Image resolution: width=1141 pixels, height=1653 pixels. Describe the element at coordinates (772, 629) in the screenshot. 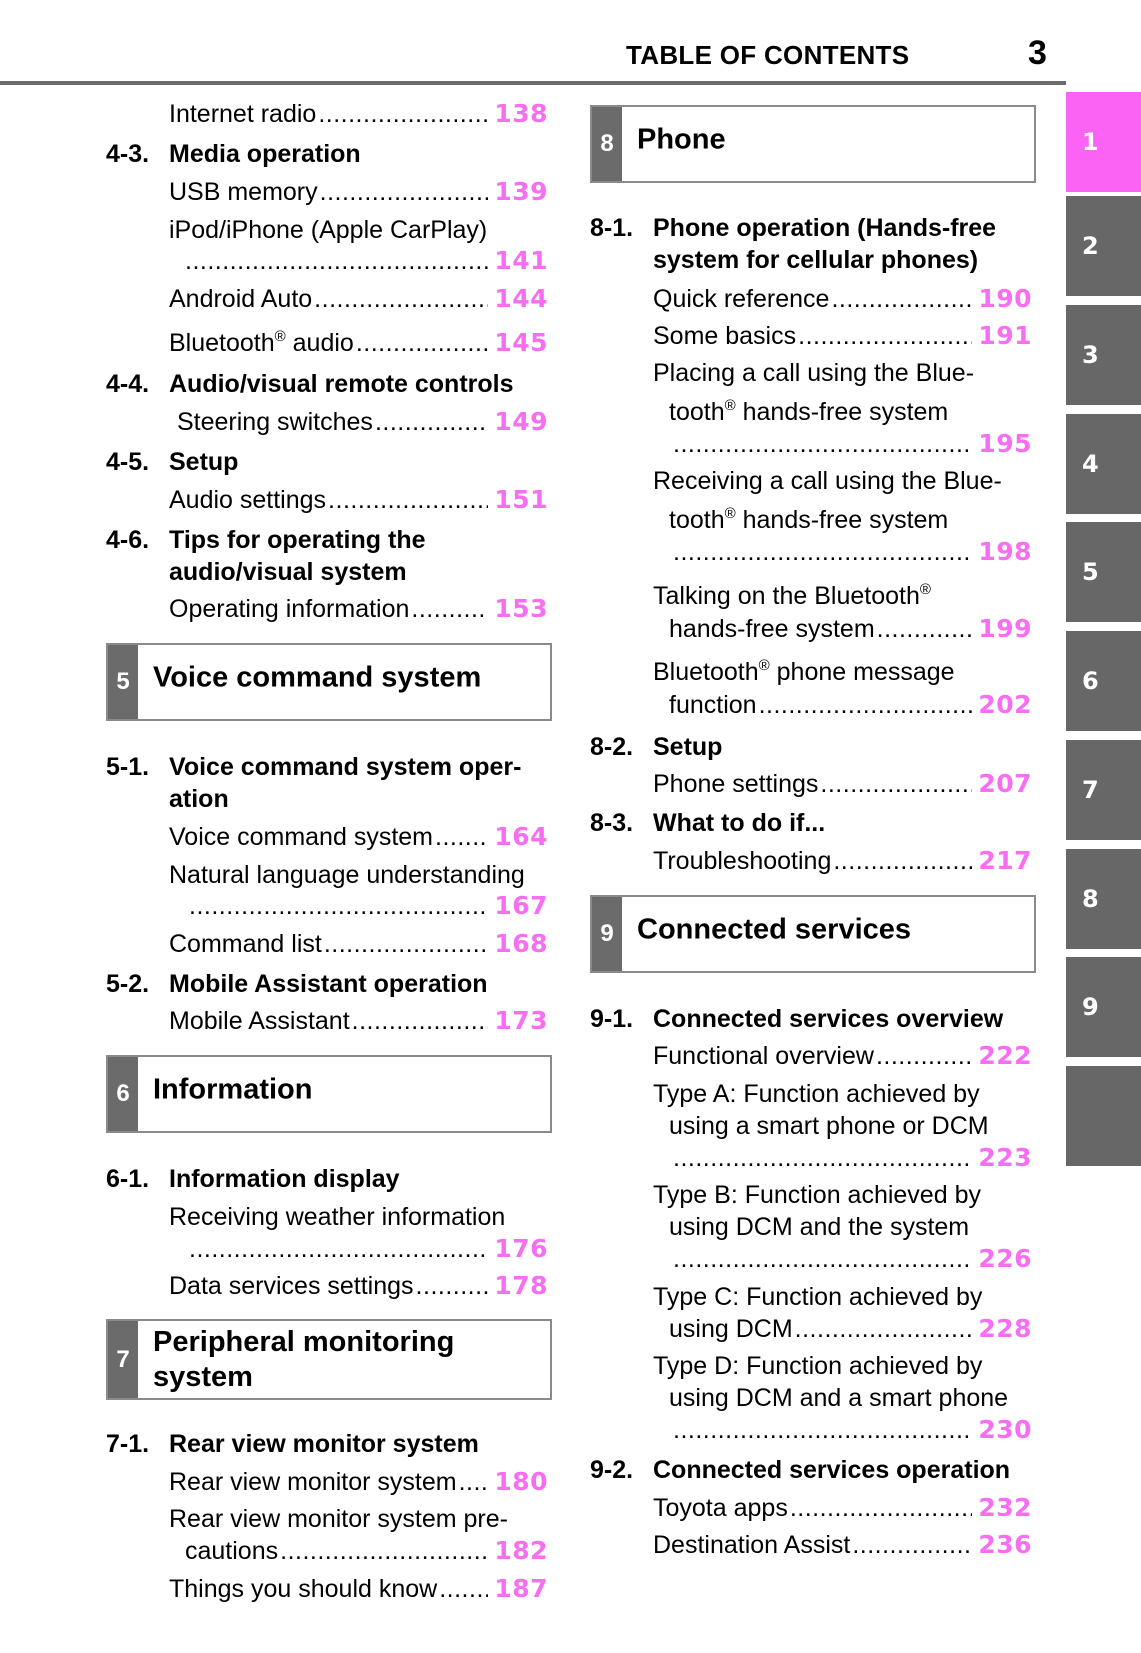

I see `entry-text: hands-free system` at that location.